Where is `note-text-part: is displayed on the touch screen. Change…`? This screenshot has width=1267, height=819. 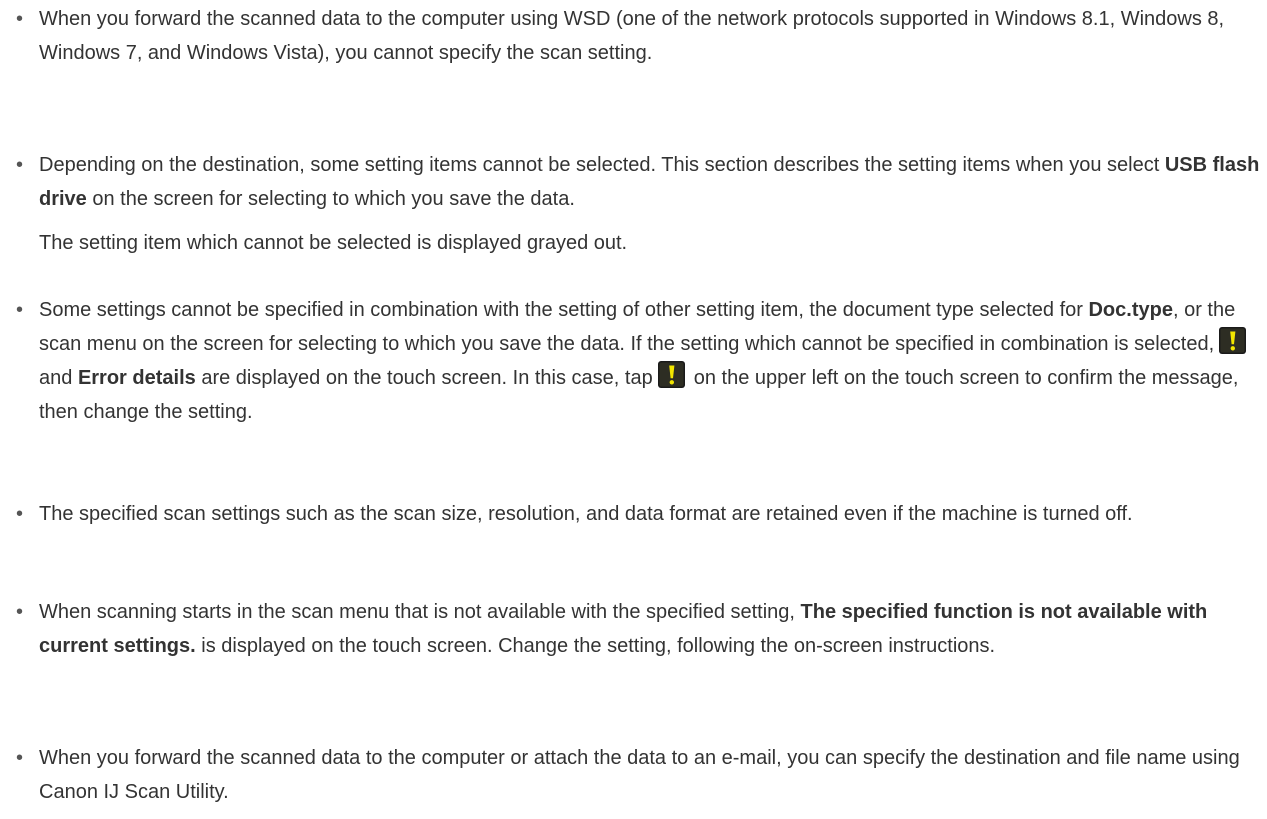
note-text-part: is displayed on the touch screen. Change… is located at coordinates (595, 646).